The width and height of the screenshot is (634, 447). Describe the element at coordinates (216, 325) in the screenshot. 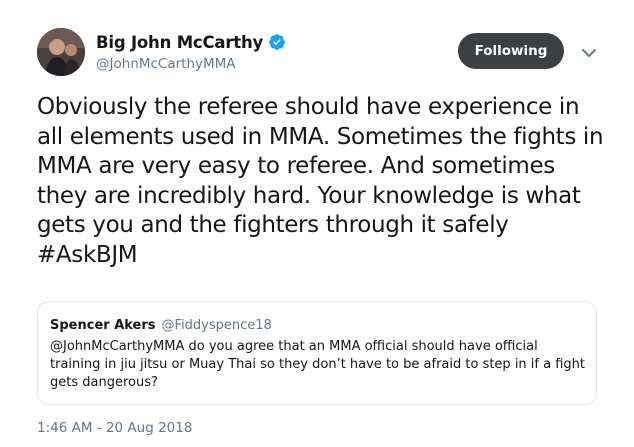

I see `quoted-author-handle: @Fiddyspence18` at that location.